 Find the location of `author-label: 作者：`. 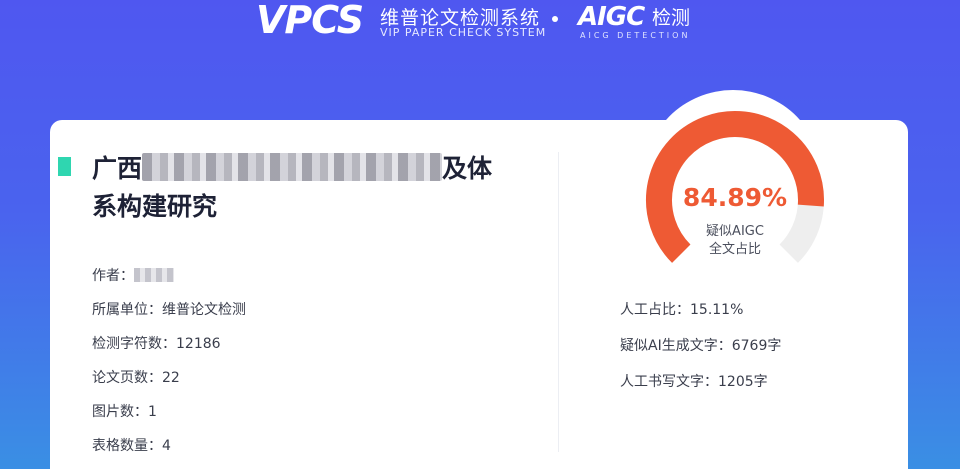

author-label: 作者： is located at coordinates (113, 276).